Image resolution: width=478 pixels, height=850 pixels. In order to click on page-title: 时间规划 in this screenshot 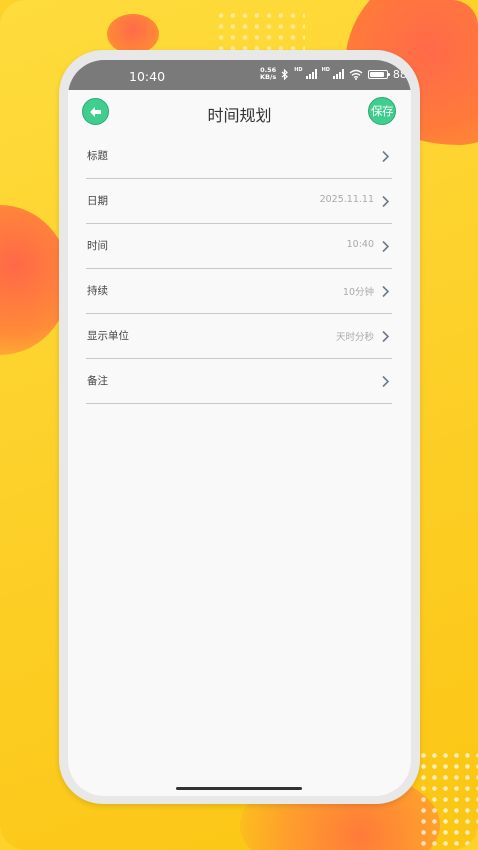, I will do `click(239, 115)`.